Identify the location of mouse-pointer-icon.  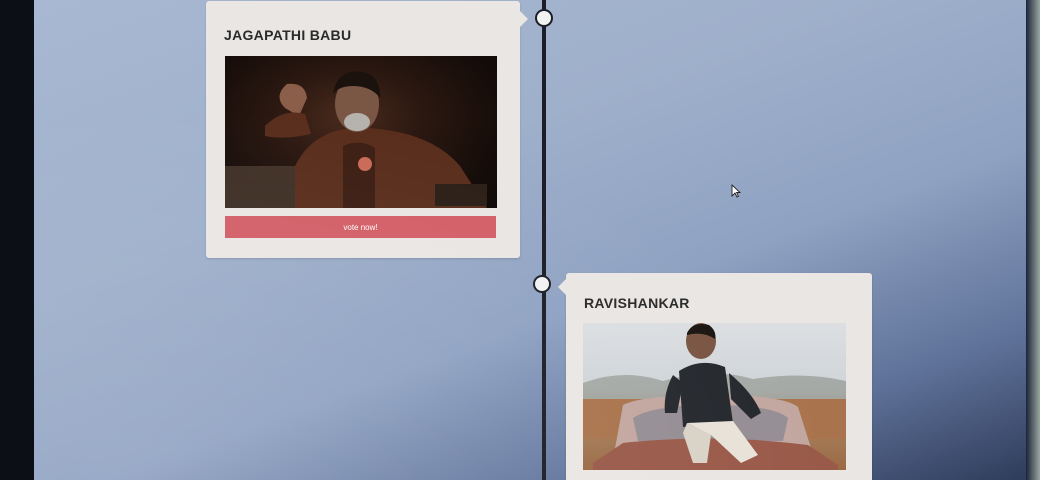
(736, 193).